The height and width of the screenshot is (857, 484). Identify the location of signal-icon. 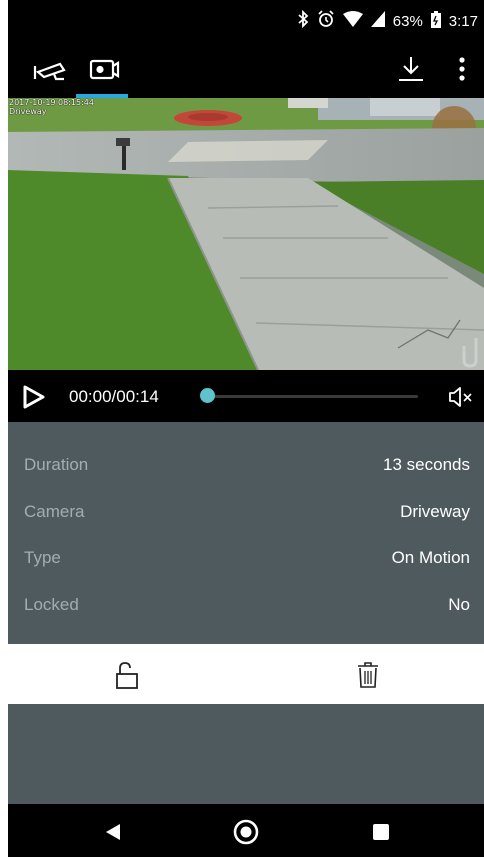
(377, 21).